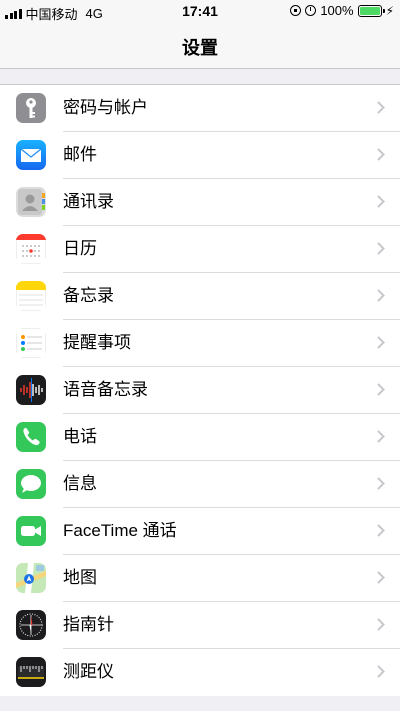 The image size is (400, 711). Describe the element at coordinates (80, 483) in the screenshot. I see `settings-item-label: 信息` at that location.